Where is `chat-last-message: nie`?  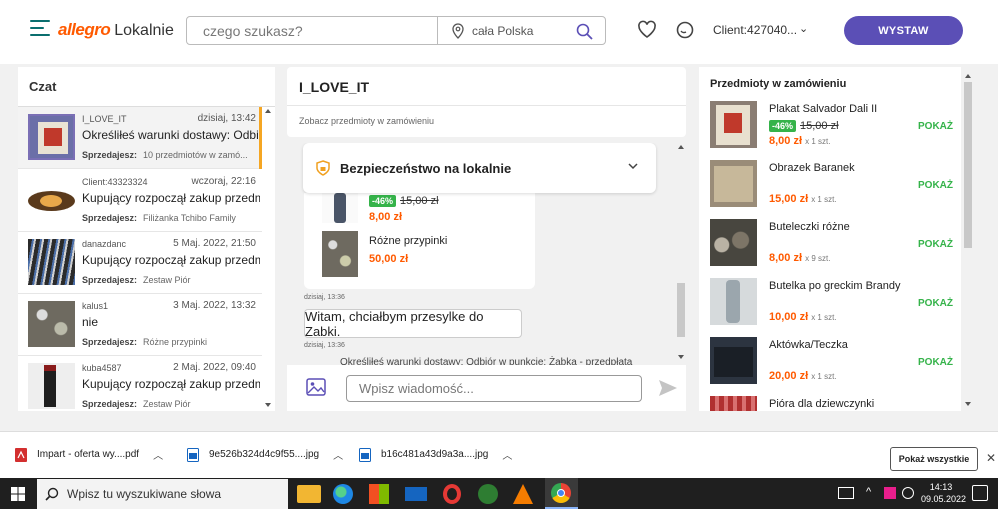
chat-last-message: nie is located at coordinates (90, 322).